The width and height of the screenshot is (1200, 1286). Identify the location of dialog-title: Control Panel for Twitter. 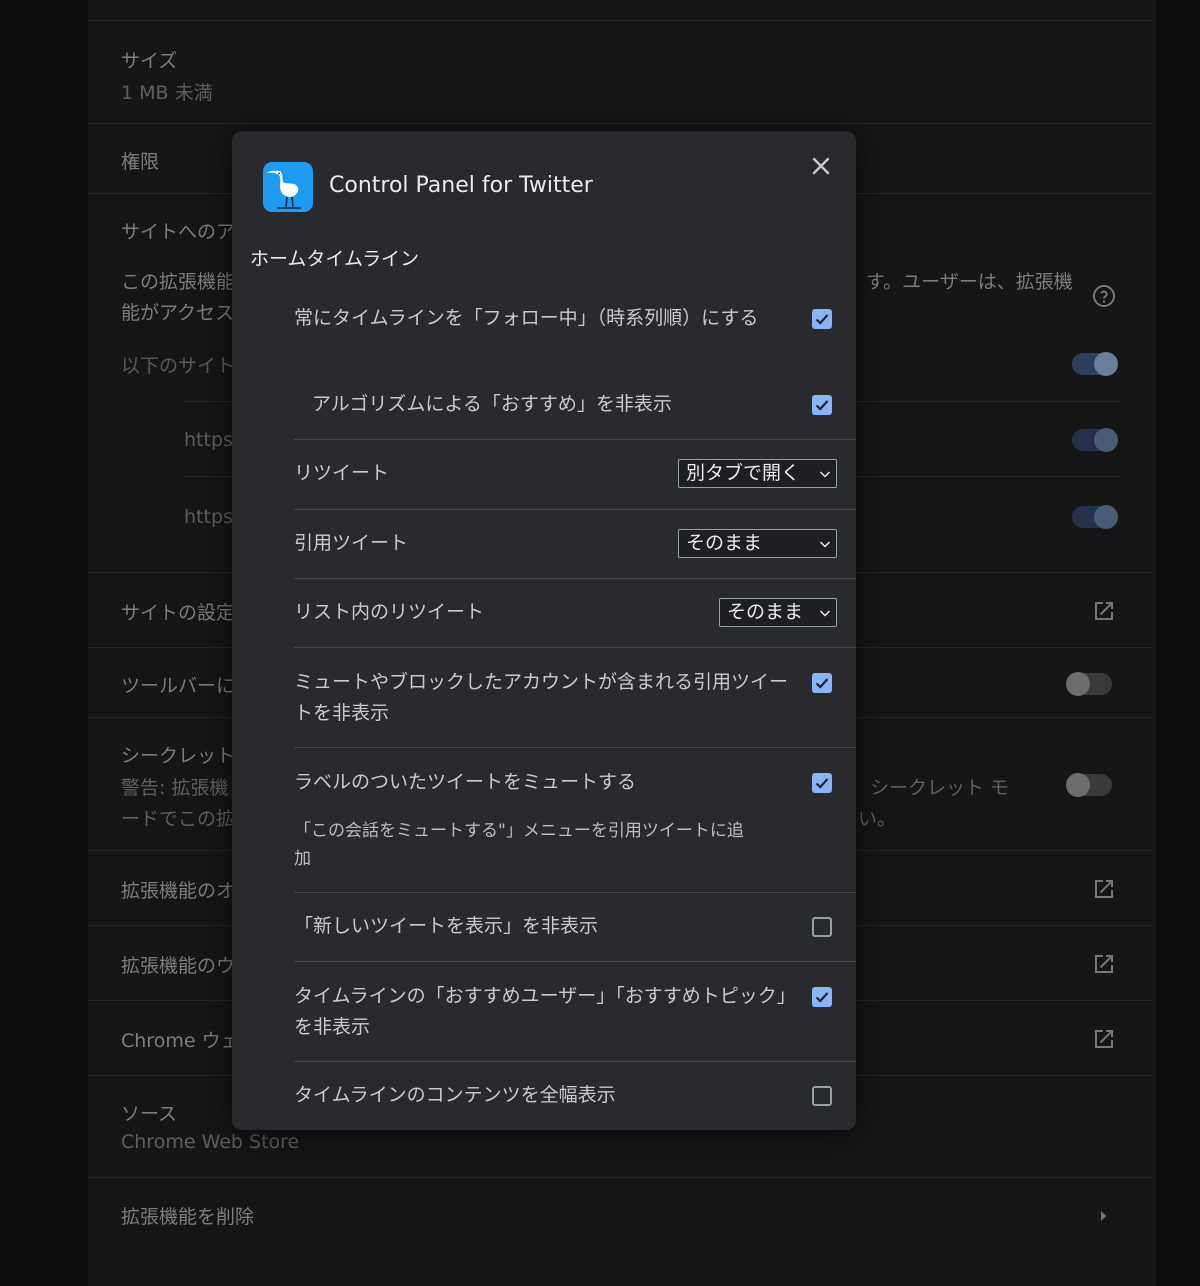
(461, 185).